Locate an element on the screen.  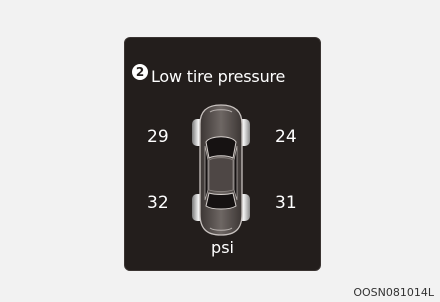
figure-code: OOSN081014L is located at coordinates (393, 292).